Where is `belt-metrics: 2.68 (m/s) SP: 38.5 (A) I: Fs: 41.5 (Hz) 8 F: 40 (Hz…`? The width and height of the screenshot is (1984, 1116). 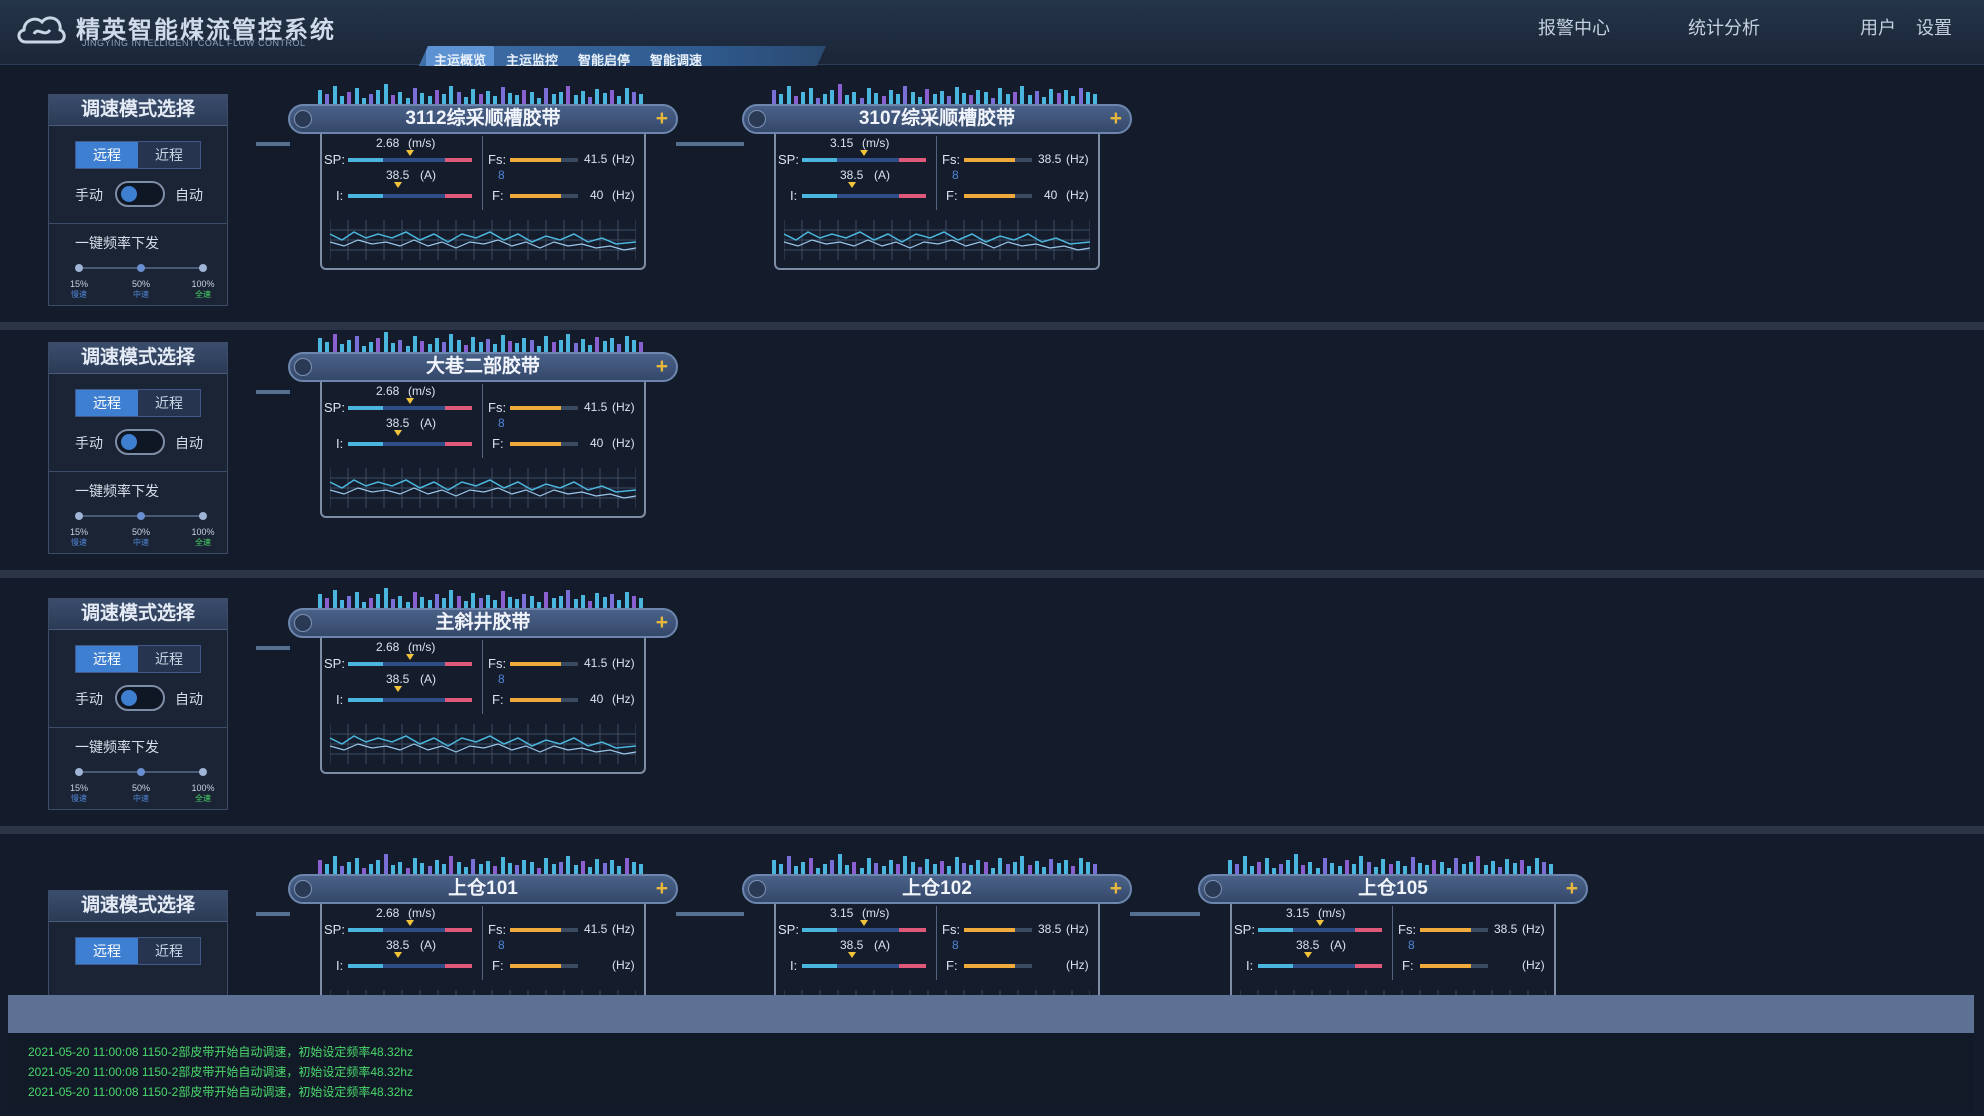
belt-metrics: 2.68 (m/s) SP: 38.5 (A) I: Fs: 41.5 (Hz) 8 F: 40 (Hz… is located at coordinates (483, 202).